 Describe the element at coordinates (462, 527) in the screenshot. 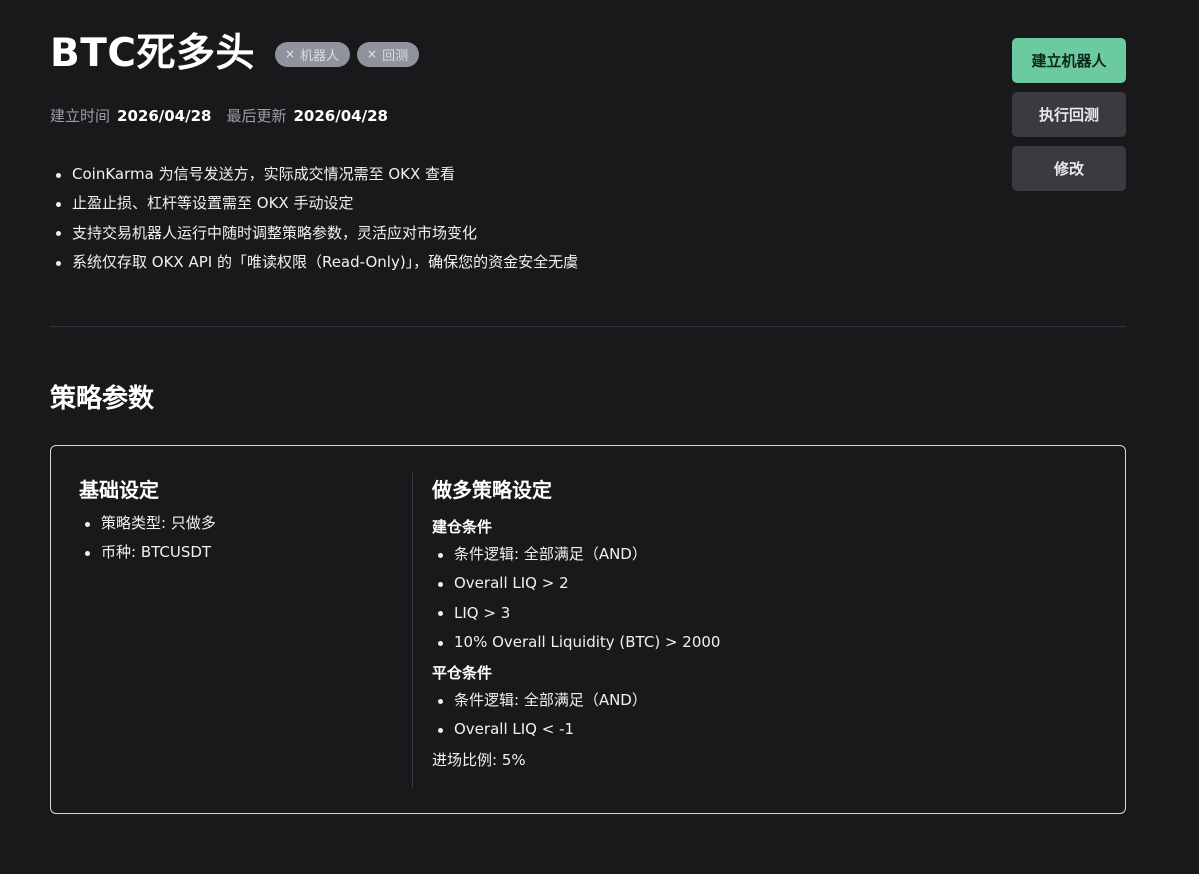

I see `entry-conditions-title: 建仓条件` at that location.